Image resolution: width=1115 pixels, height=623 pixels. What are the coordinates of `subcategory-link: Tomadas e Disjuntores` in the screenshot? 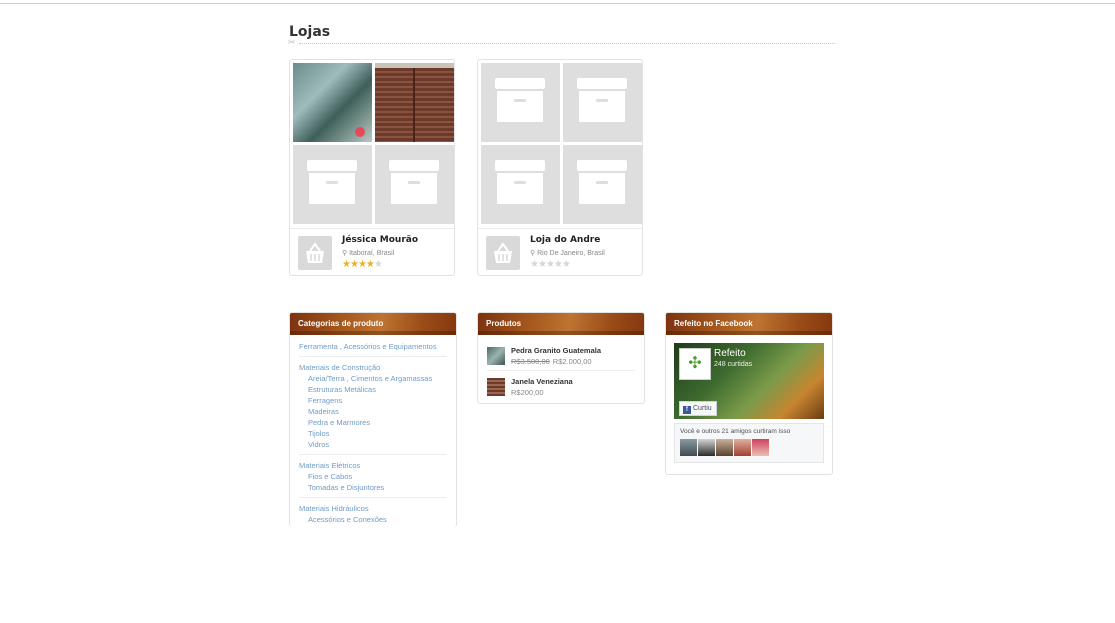 It's located at (373, 487).